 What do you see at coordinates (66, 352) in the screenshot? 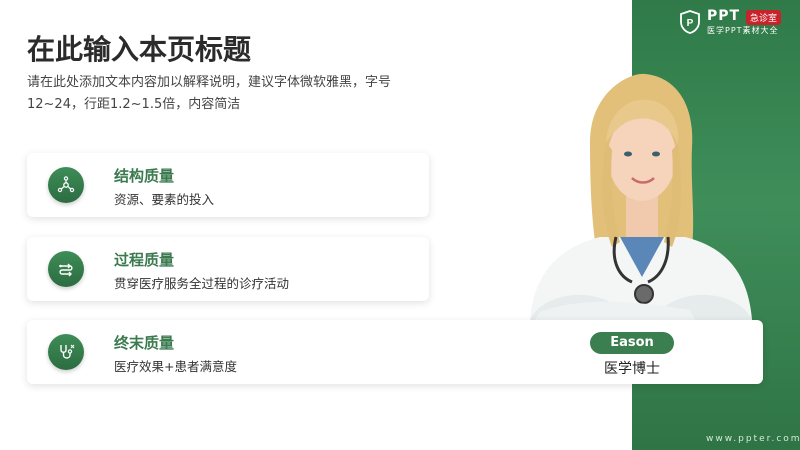
I see `stethoscope-icon` at bounding box center [66, 352].